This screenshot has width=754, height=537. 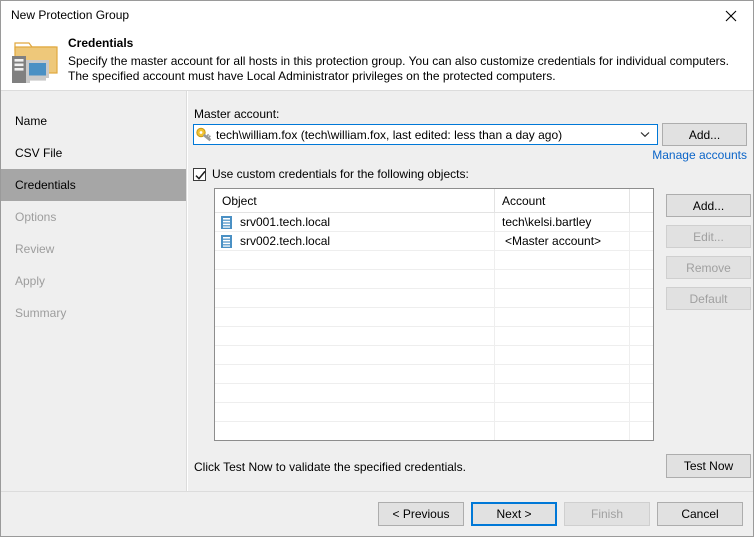 What do you see at coordinates (355, 222) in the screenshot?
I see `cell-object: srv001.tech.local` at bounding box center [355, 222].